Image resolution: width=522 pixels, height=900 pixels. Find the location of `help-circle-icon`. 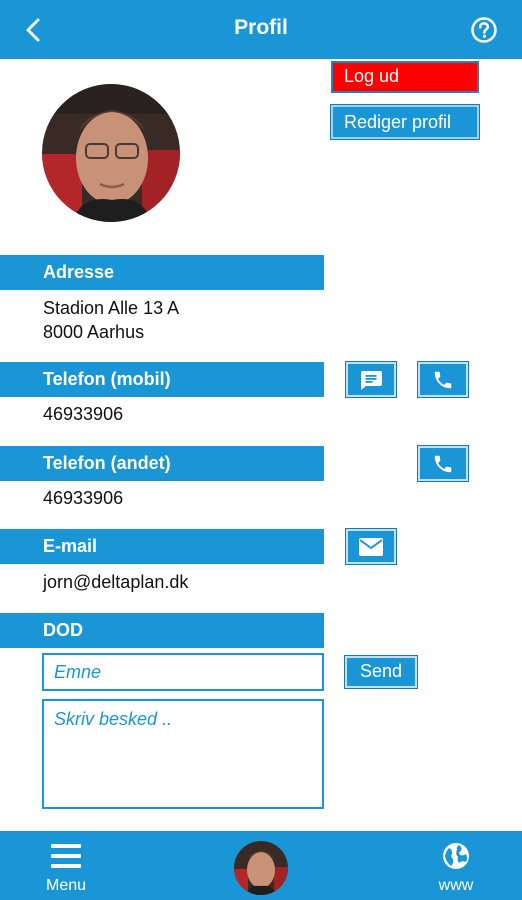

help-circle-icon is located at coordinates (484, 30).